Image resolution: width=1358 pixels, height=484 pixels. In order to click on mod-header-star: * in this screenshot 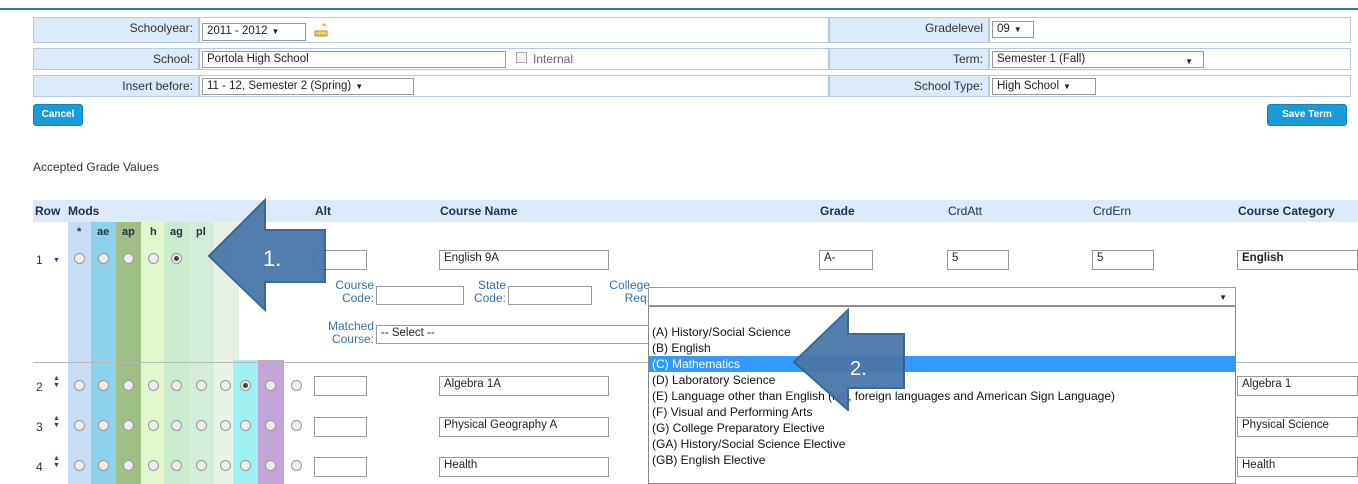, I will do `click(79, 232)`.